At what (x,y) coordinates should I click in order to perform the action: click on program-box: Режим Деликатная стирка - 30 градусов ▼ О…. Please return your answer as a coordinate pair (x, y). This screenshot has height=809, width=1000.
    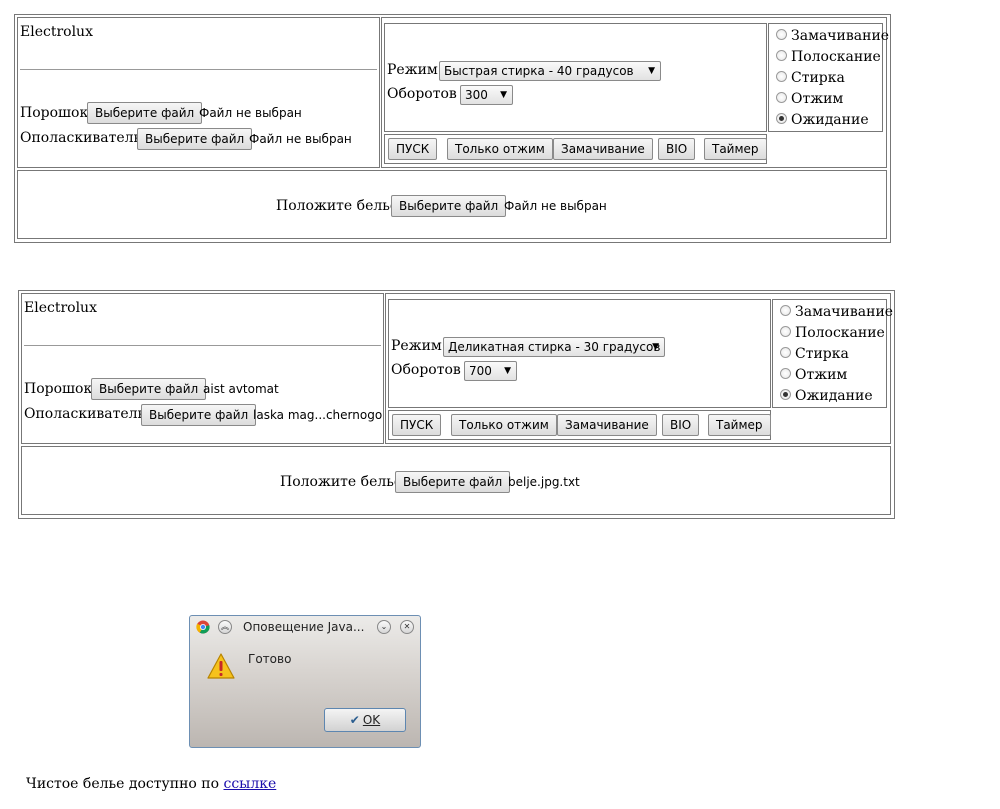
    Looking at the image, I should click on (579, 353).